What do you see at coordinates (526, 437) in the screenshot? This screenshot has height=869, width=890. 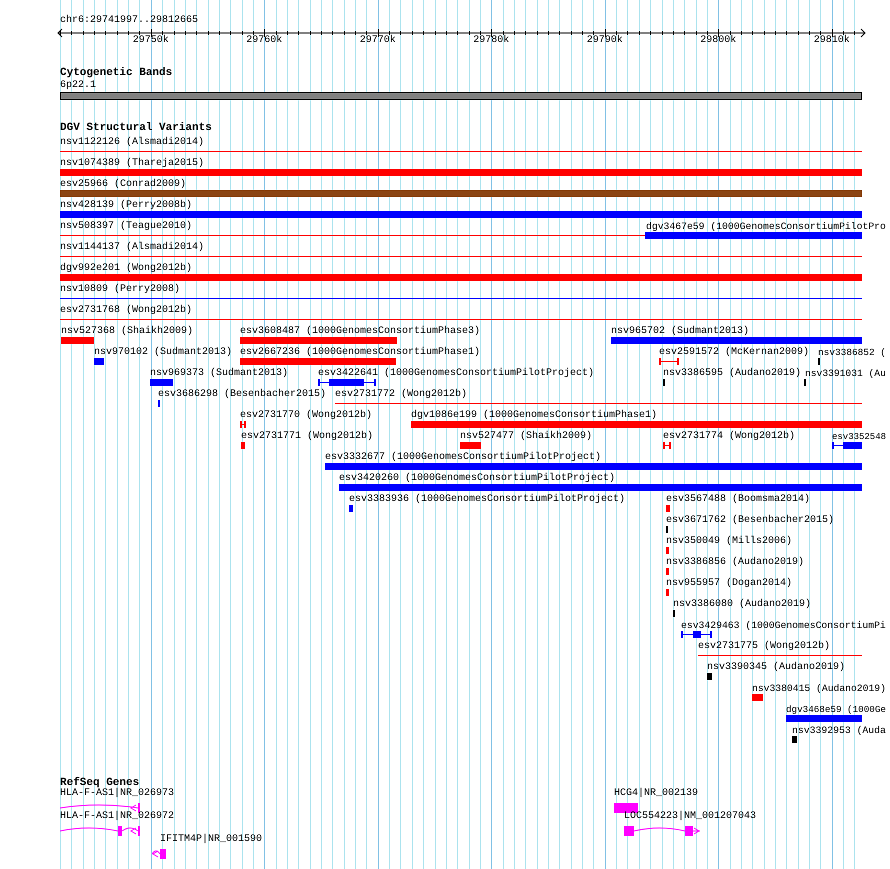 I see `variant-label: nsv527477 (Shaikh2009)` at bounding box center [526, 437].